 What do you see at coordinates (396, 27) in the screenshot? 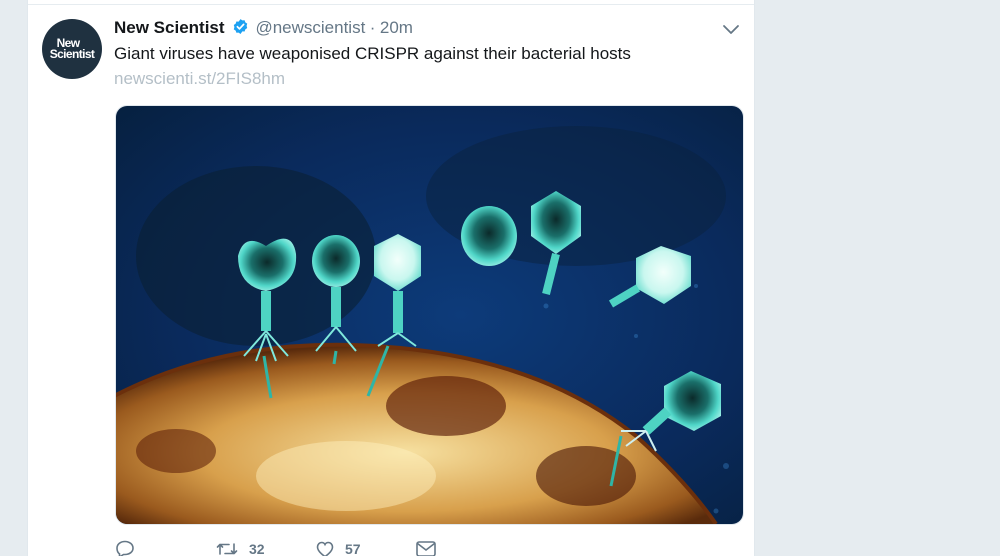
I see `tweet-timestamp: 20m` at bounding box center [396, 27].